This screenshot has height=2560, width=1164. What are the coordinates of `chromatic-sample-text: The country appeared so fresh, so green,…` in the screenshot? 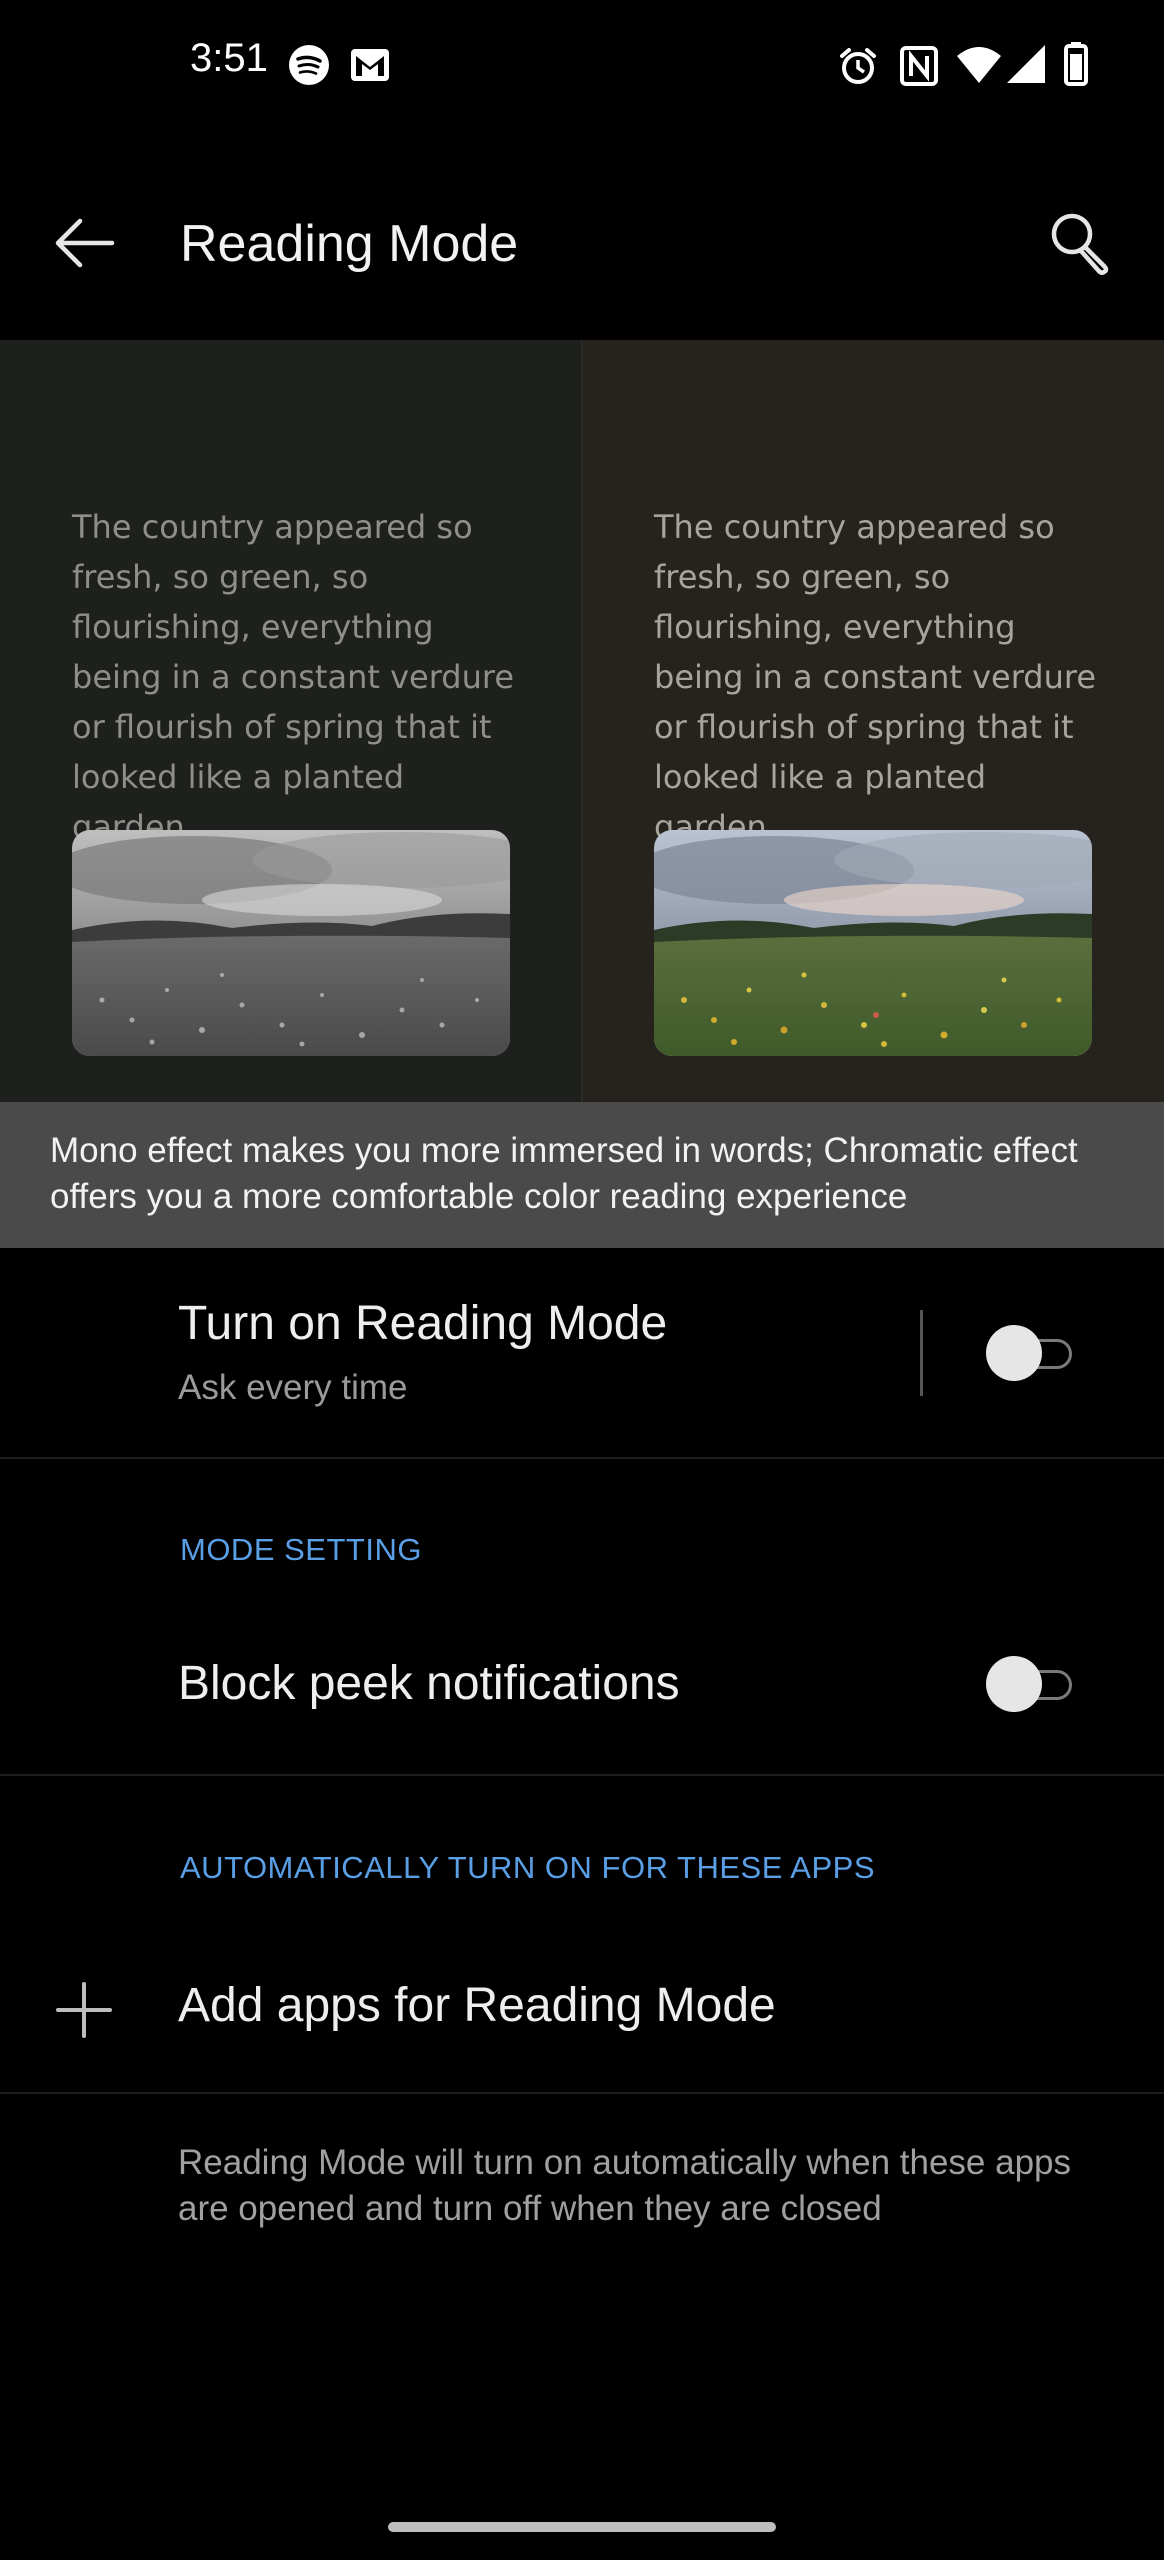 It's located at (875, 677).